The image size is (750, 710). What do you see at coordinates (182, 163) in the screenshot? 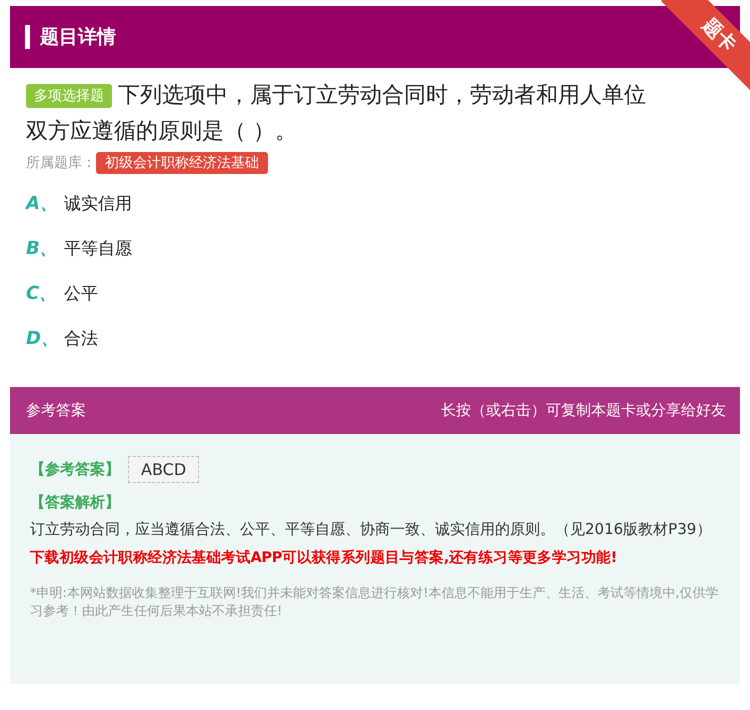
I see `bank-tag: 初级会计职称经济法基础` at bounding box center [182, 163].